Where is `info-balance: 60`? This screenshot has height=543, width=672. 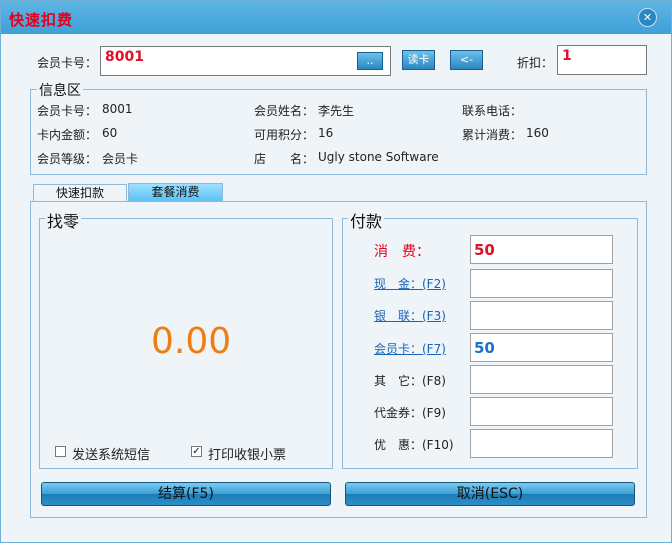
info-balance: 60 is located at coordinates (110, 133).